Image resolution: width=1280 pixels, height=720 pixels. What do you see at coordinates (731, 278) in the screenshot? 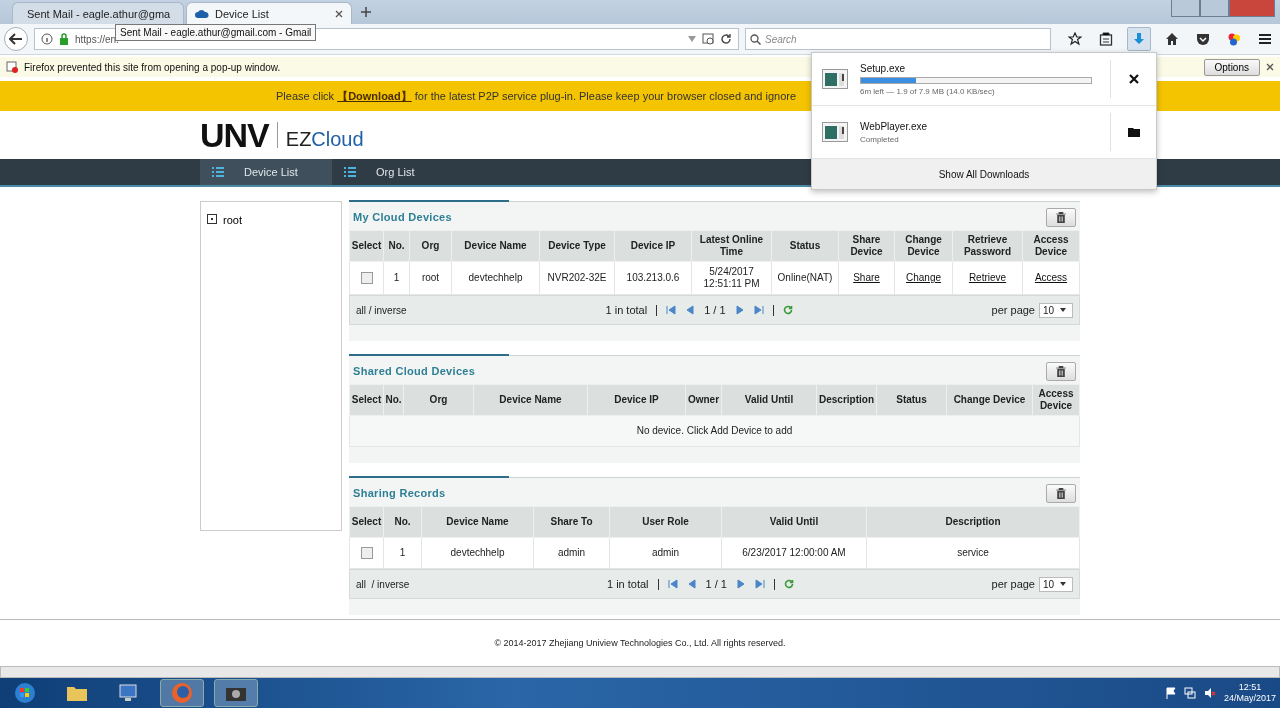
I see `table-cell: 5/24/2017 12:51:11 PM` at bounding box center [731, 278].